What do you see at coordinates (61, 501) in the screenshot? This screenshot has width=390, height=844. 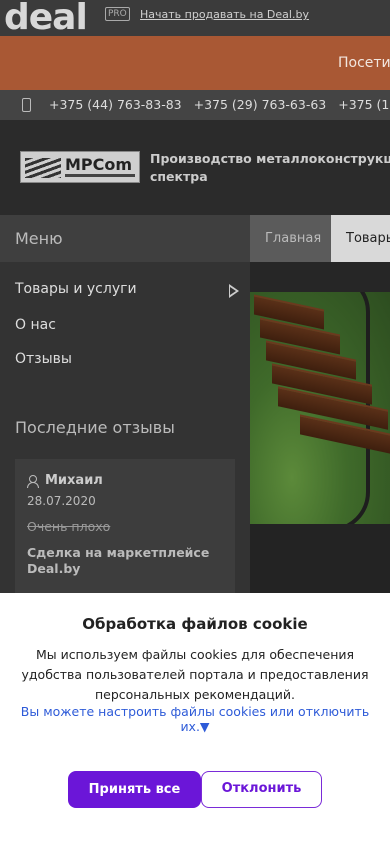 I see `review-date: 28.07.2020` at bounding box center [61, 501].